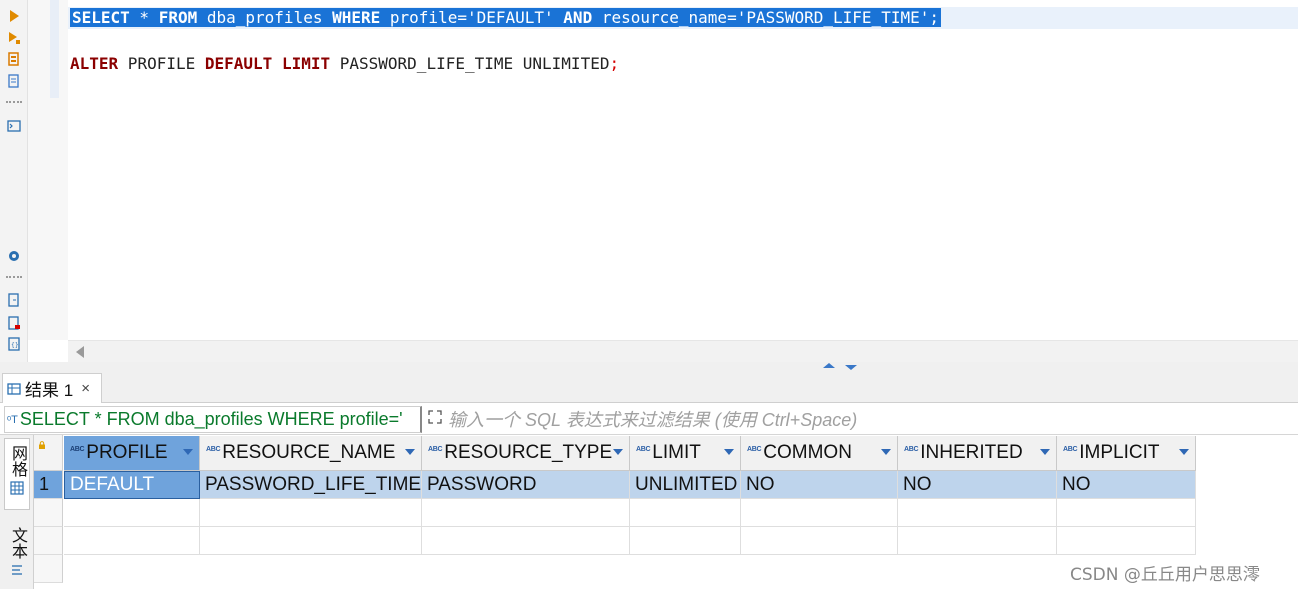 The image size is (1298, 589). What do you see at coordinates (85, 388) in the screenshot?
I see `close-icon: ×` at bounding box center [85, 388].